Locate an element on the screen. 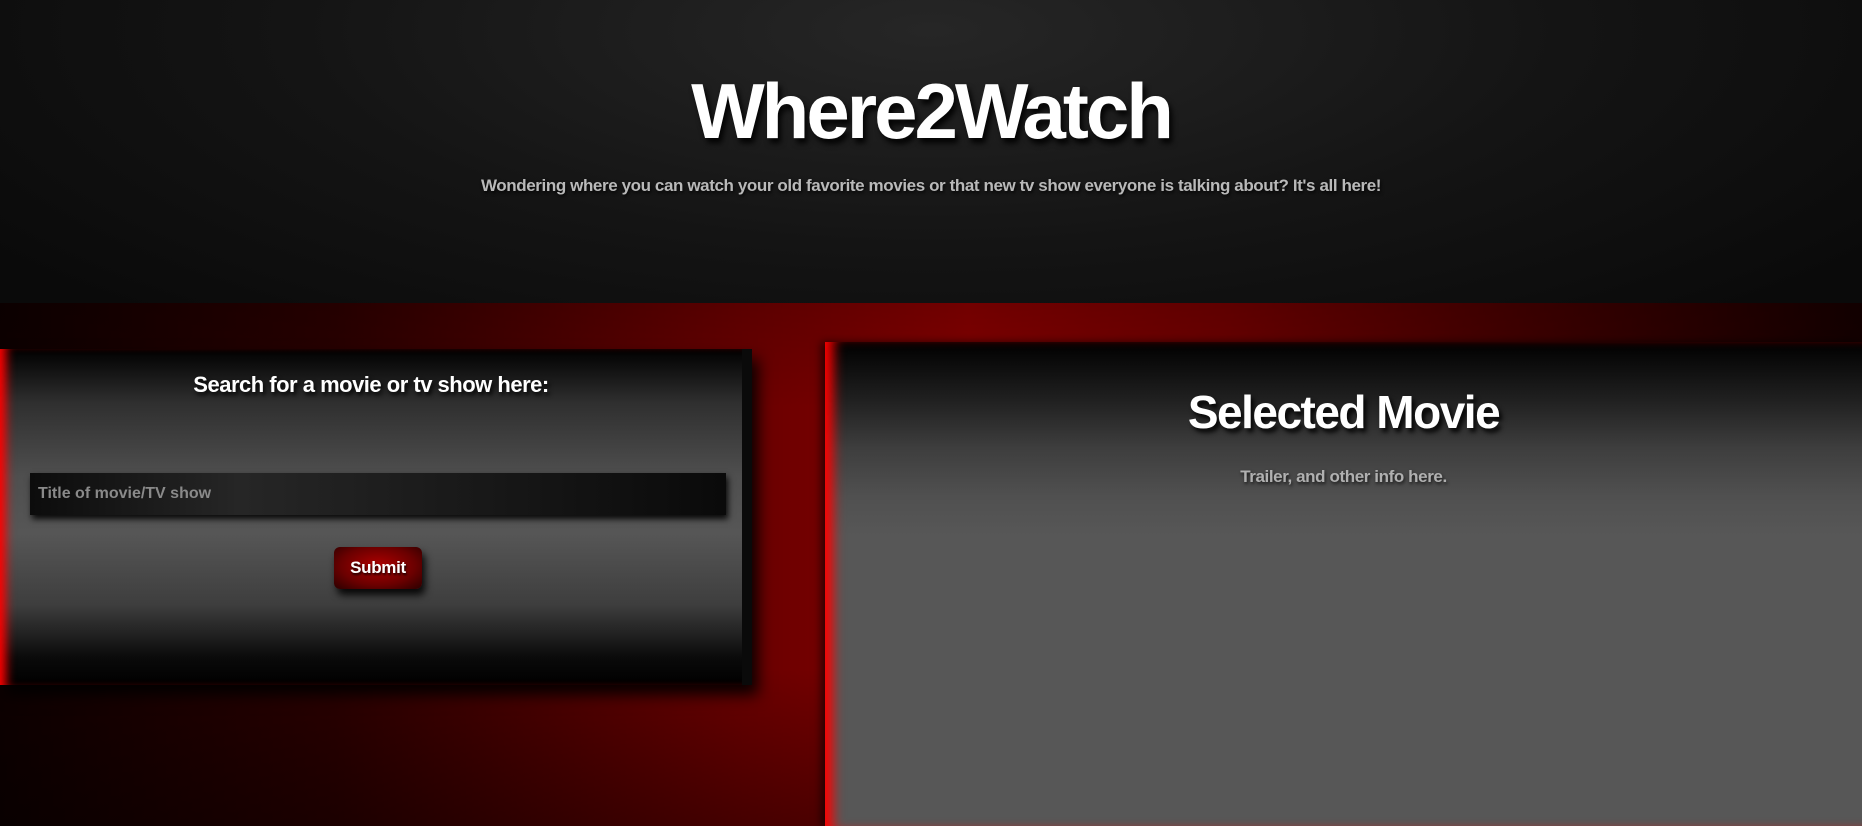 Image resolution: width=1862 pixels, height=826 pixels. selected-movie-title: Selected Movie is located at coordinates (1344, 412).